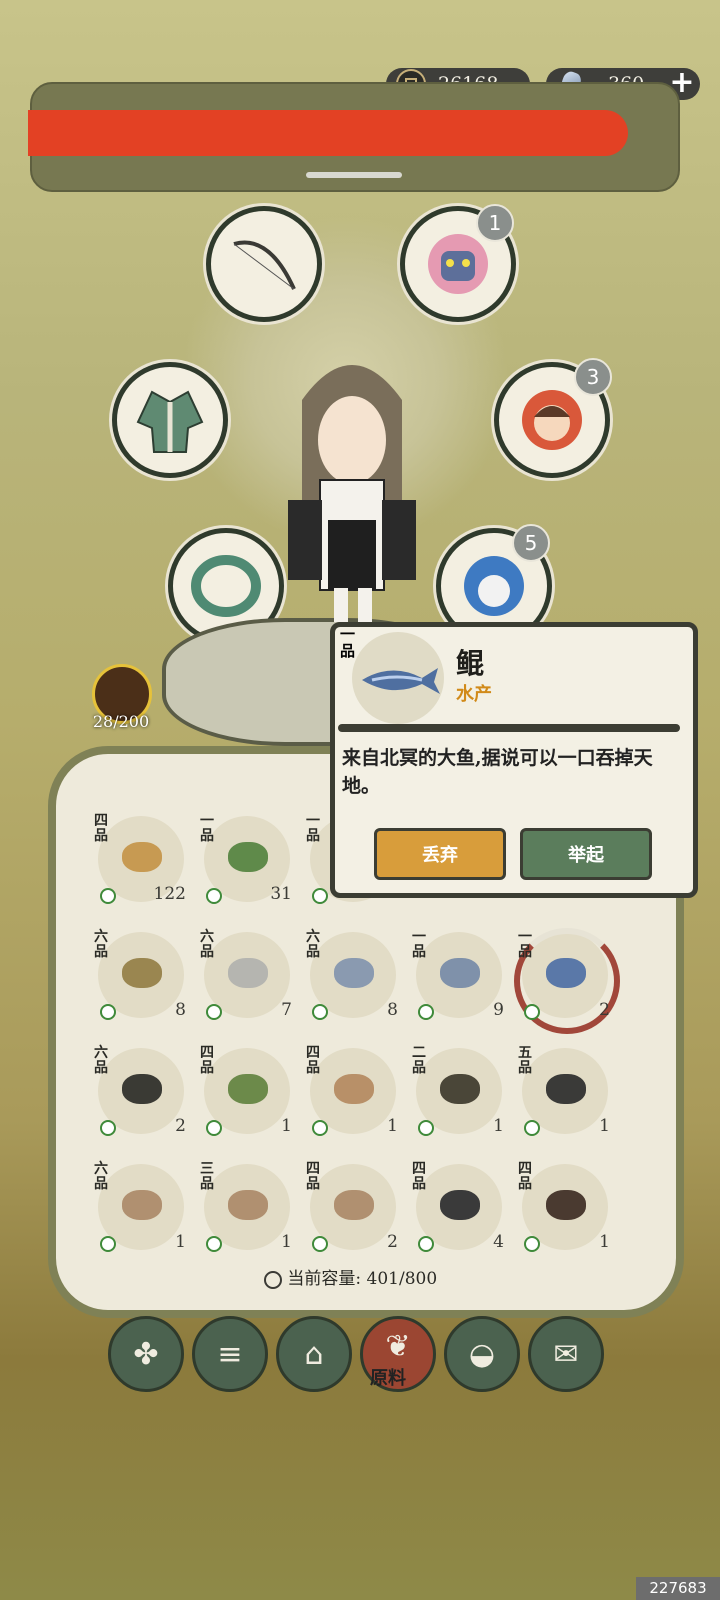  Describe the element at coordinates (593, 377) in the screenshot. I see `companion-badge: 3` at that location.